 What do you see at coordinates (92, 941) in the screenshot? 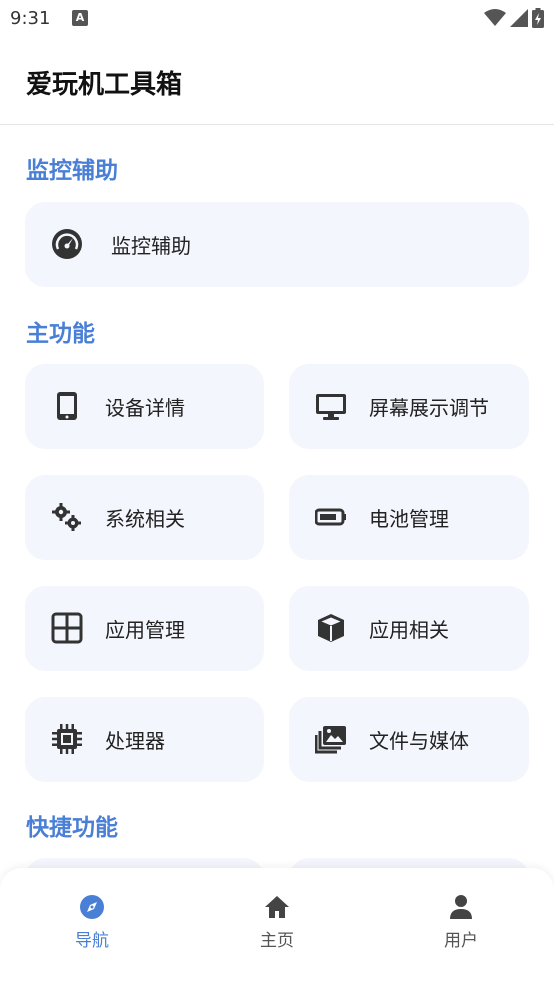
I see `nav-label: 导航` at bounding box center [92, 941].